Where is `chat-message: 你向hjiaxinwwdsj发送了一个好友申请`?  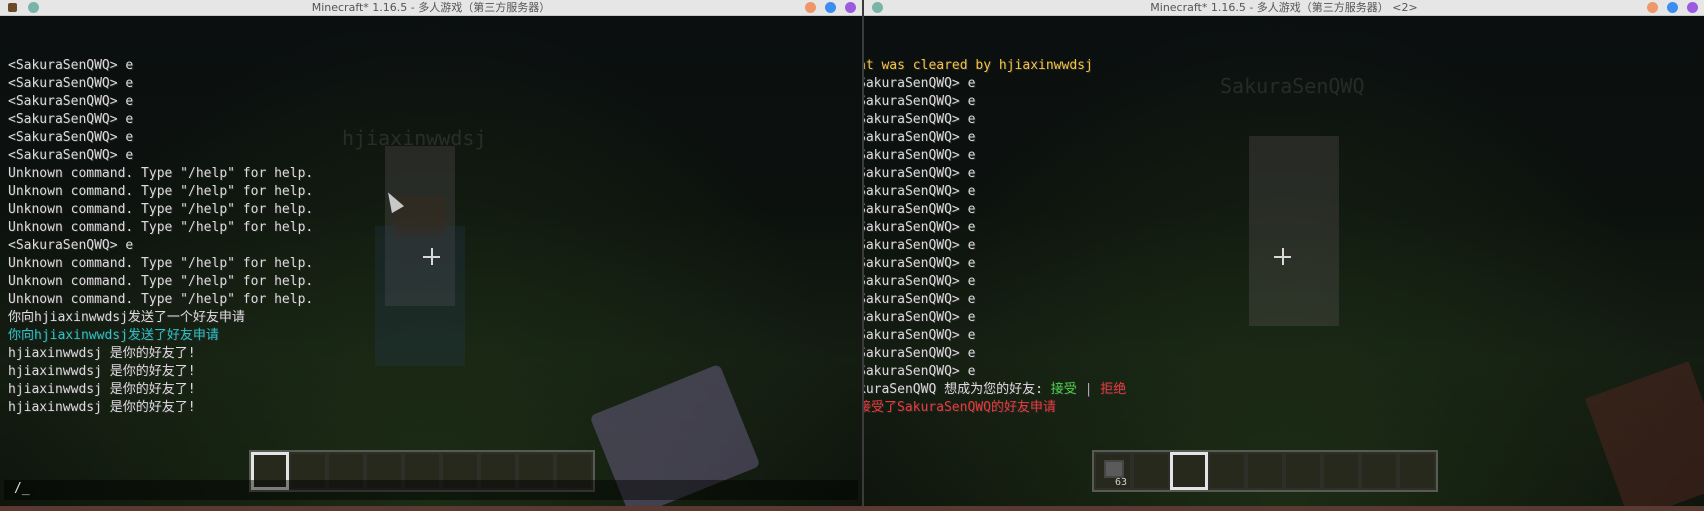
chat-message: 你向hjiaxinwwdsj发送了一个好友申请 is located at coordinates (160, 318).